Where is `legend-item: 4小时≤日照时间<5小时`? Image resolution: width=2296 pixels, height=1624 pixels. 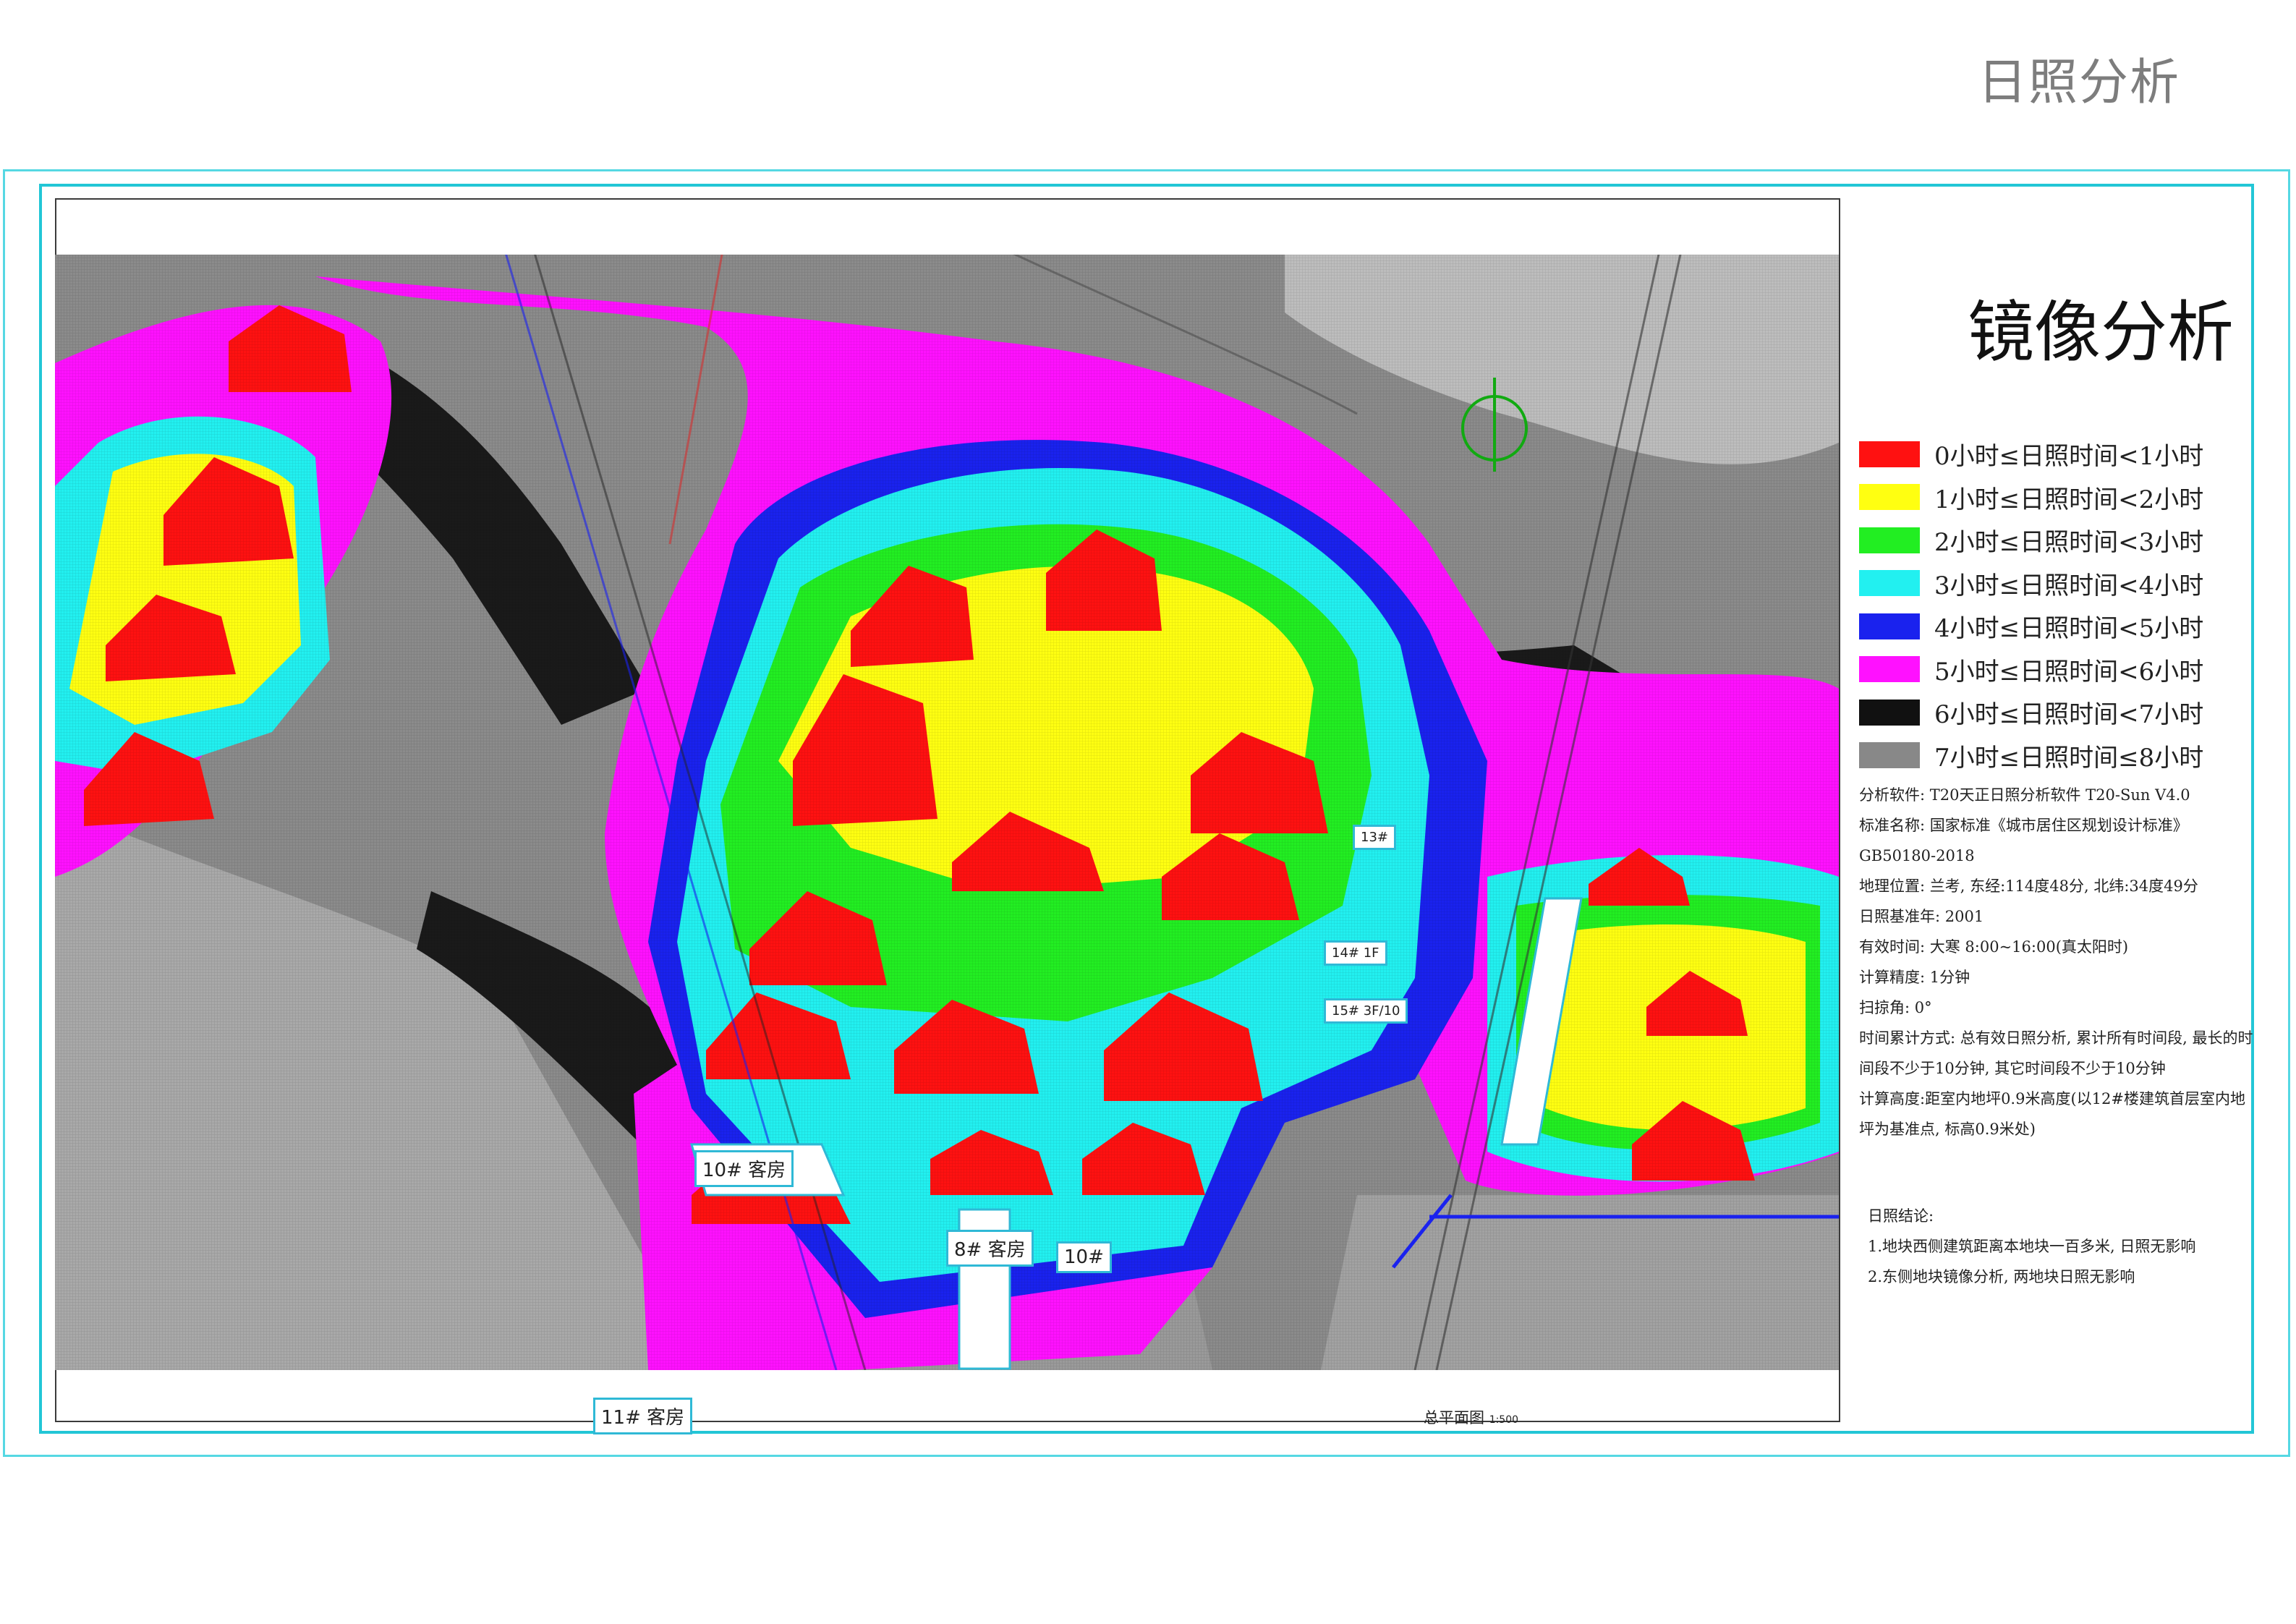 legend-item: 4小时≤日照时间<5小时 is located at coordinates (2054, 626).